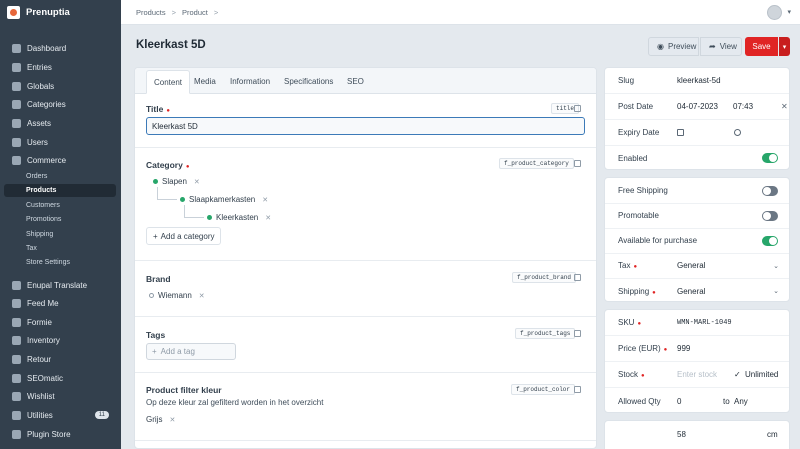  Describe the element at coordinates (697, 106) in the screenshot. I see `post-date-input: 04-07-2023` at that location.